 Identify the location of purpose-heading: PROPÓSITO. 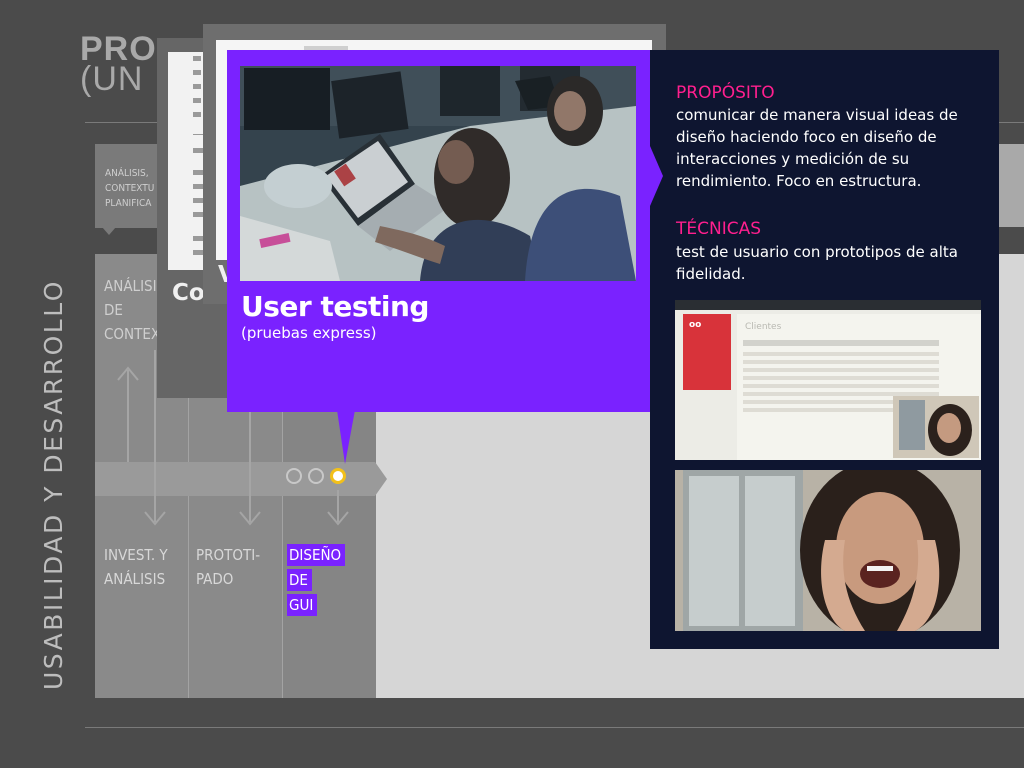
(725, 93).